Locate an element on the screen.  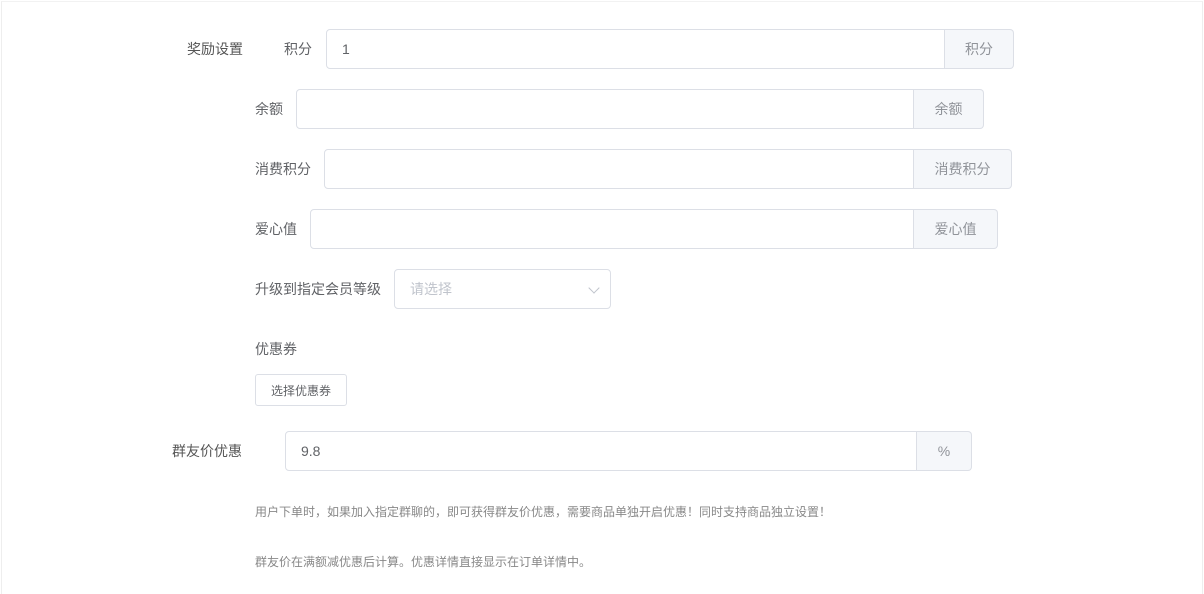
upgrade-level-label: 升级到指定会员等级 is located at coordinates (318, 289).